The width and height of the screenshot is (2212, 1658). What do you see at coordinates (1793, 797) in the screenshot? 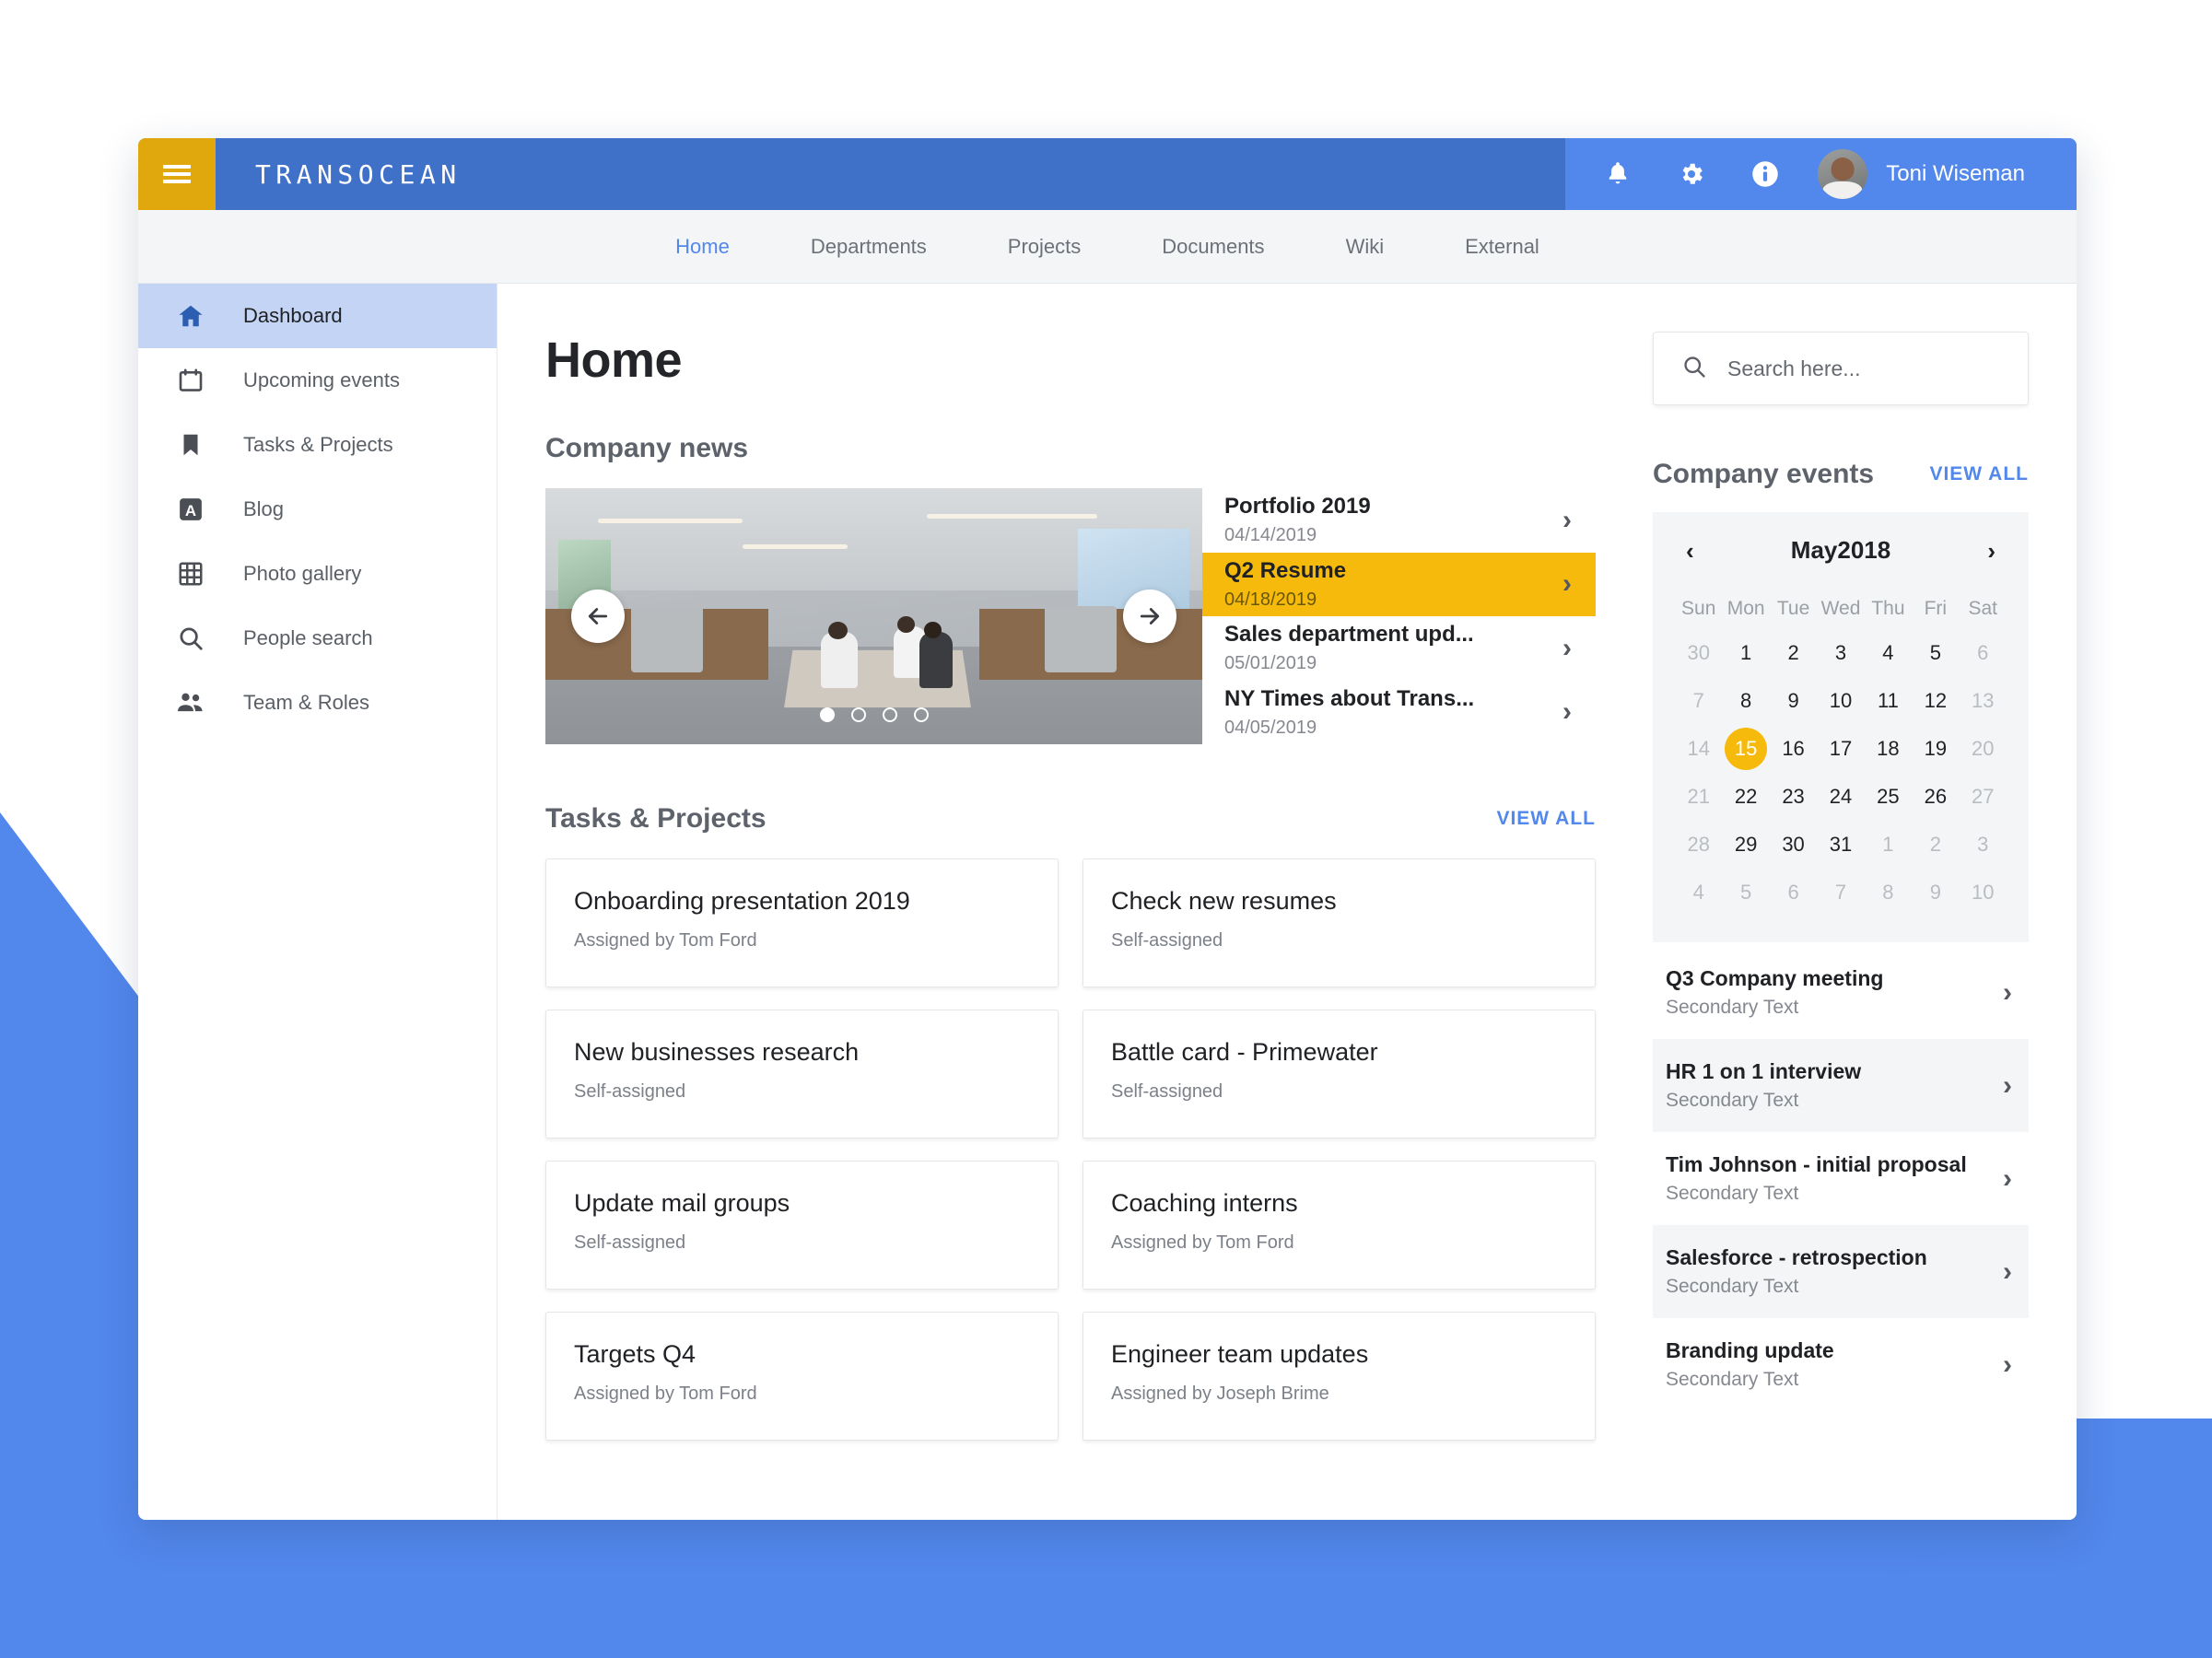
I see `calendar-day: 23` at bounding box center [1793, 797].